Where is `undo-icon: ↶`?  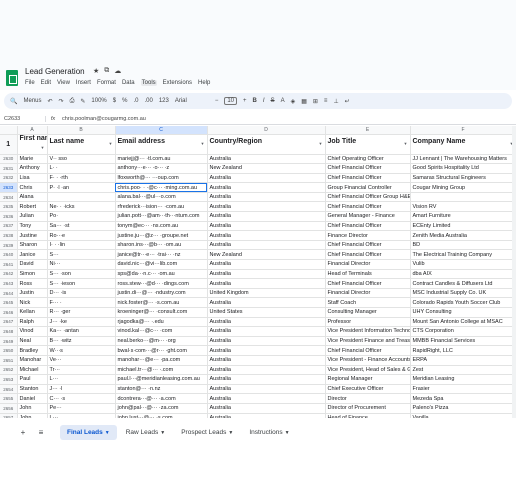 undo-icon: ↶ is located at coordinates (50, 101).